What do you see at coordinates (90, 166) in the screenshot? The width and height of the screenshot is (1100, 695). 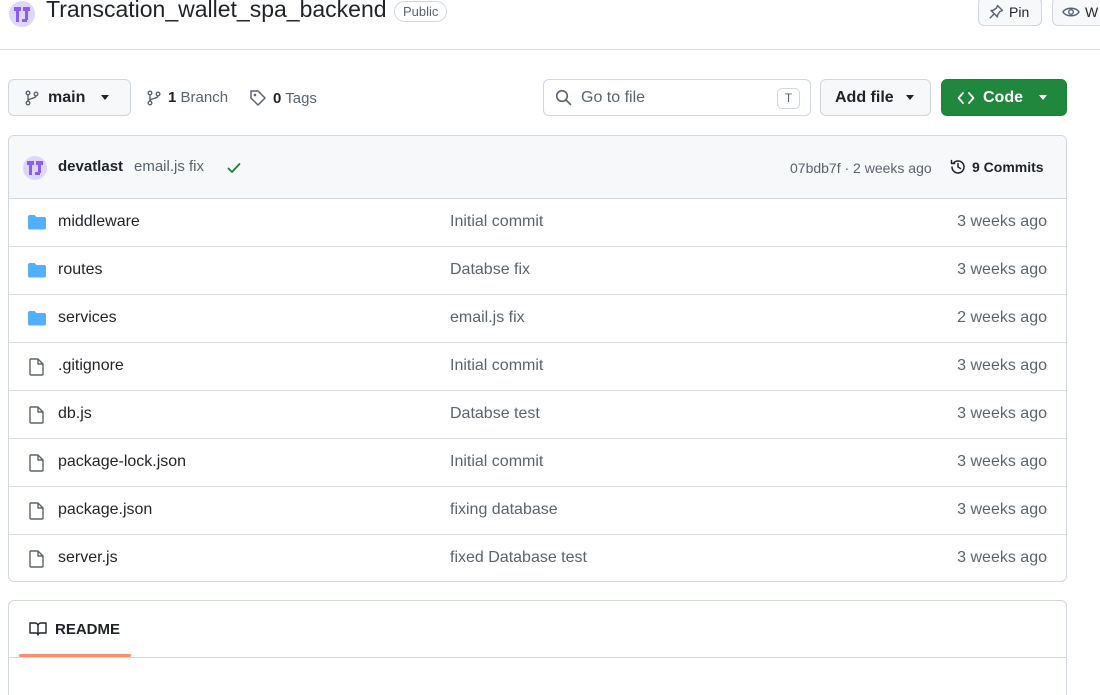 I see `commit-author: devatlast` at bounding box center [90, 166].